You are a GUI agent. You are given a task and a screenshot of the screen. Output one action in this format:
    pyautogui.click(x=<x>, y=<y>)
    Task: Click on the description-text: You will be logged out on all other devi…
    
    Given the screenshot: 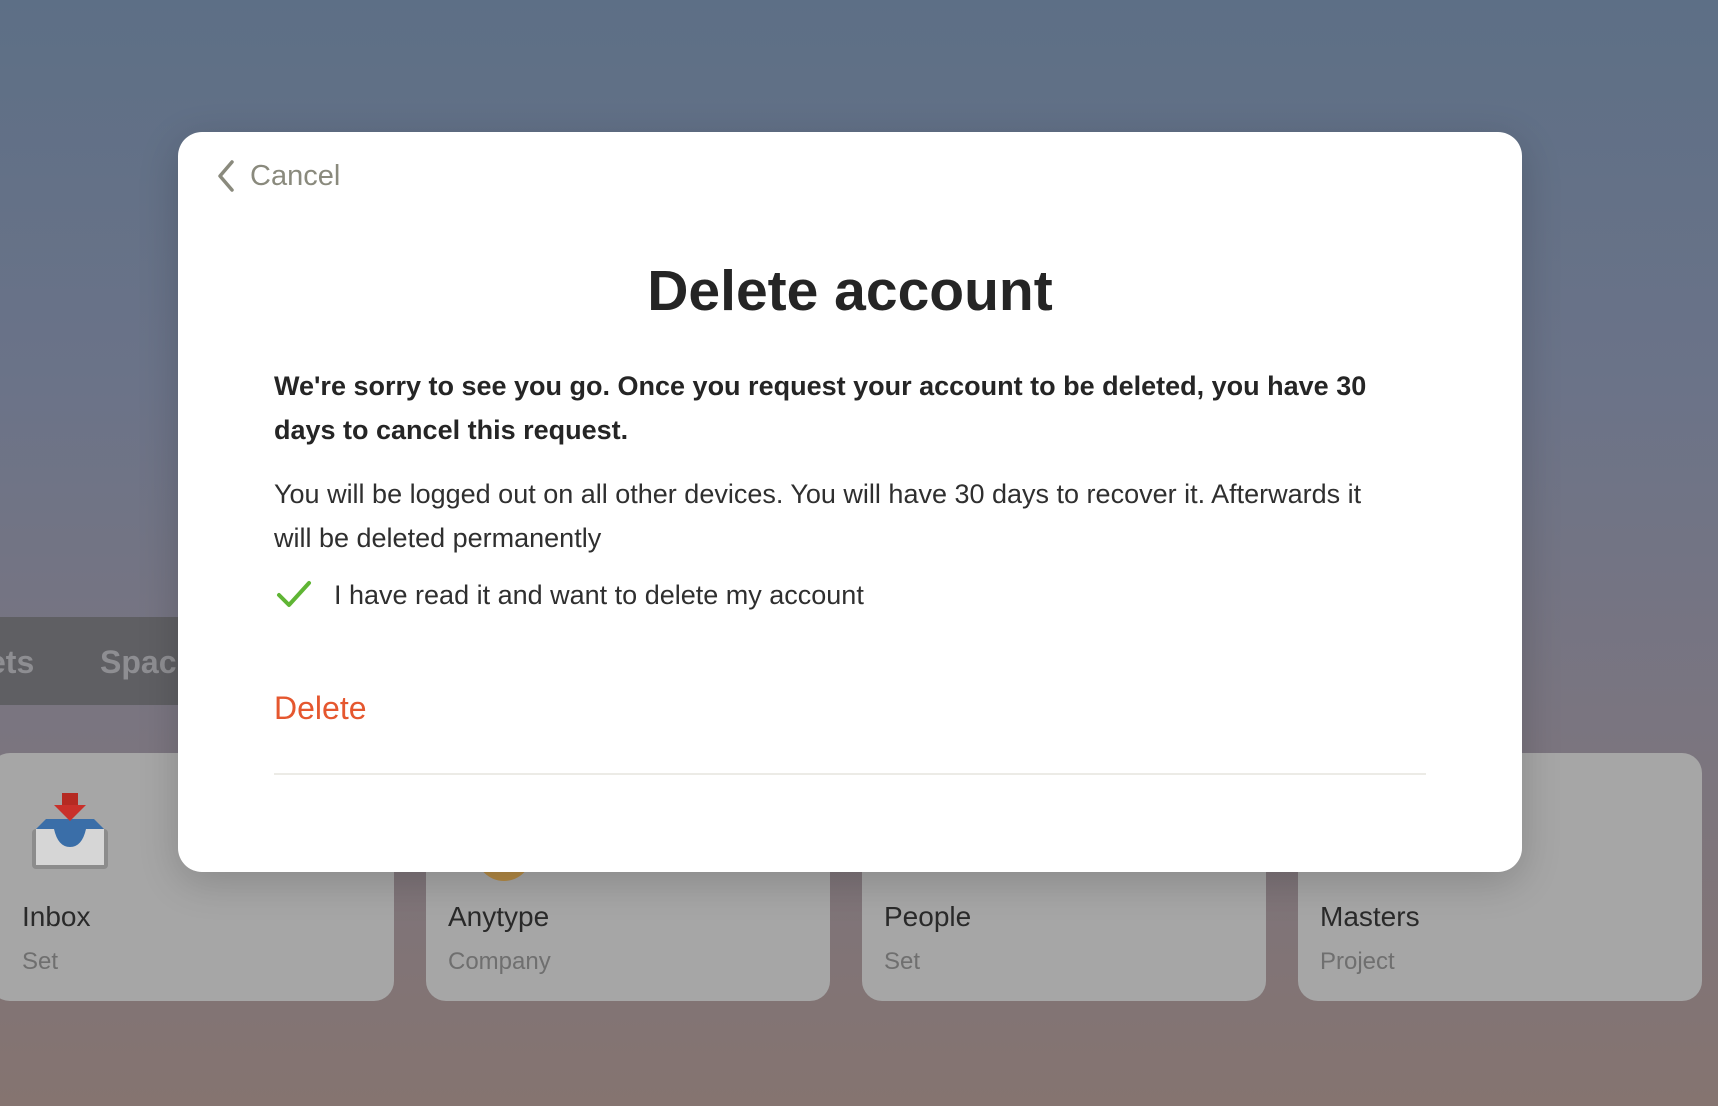 What is the action you would take?
    pyautogui.click(x=818, y=516)
    